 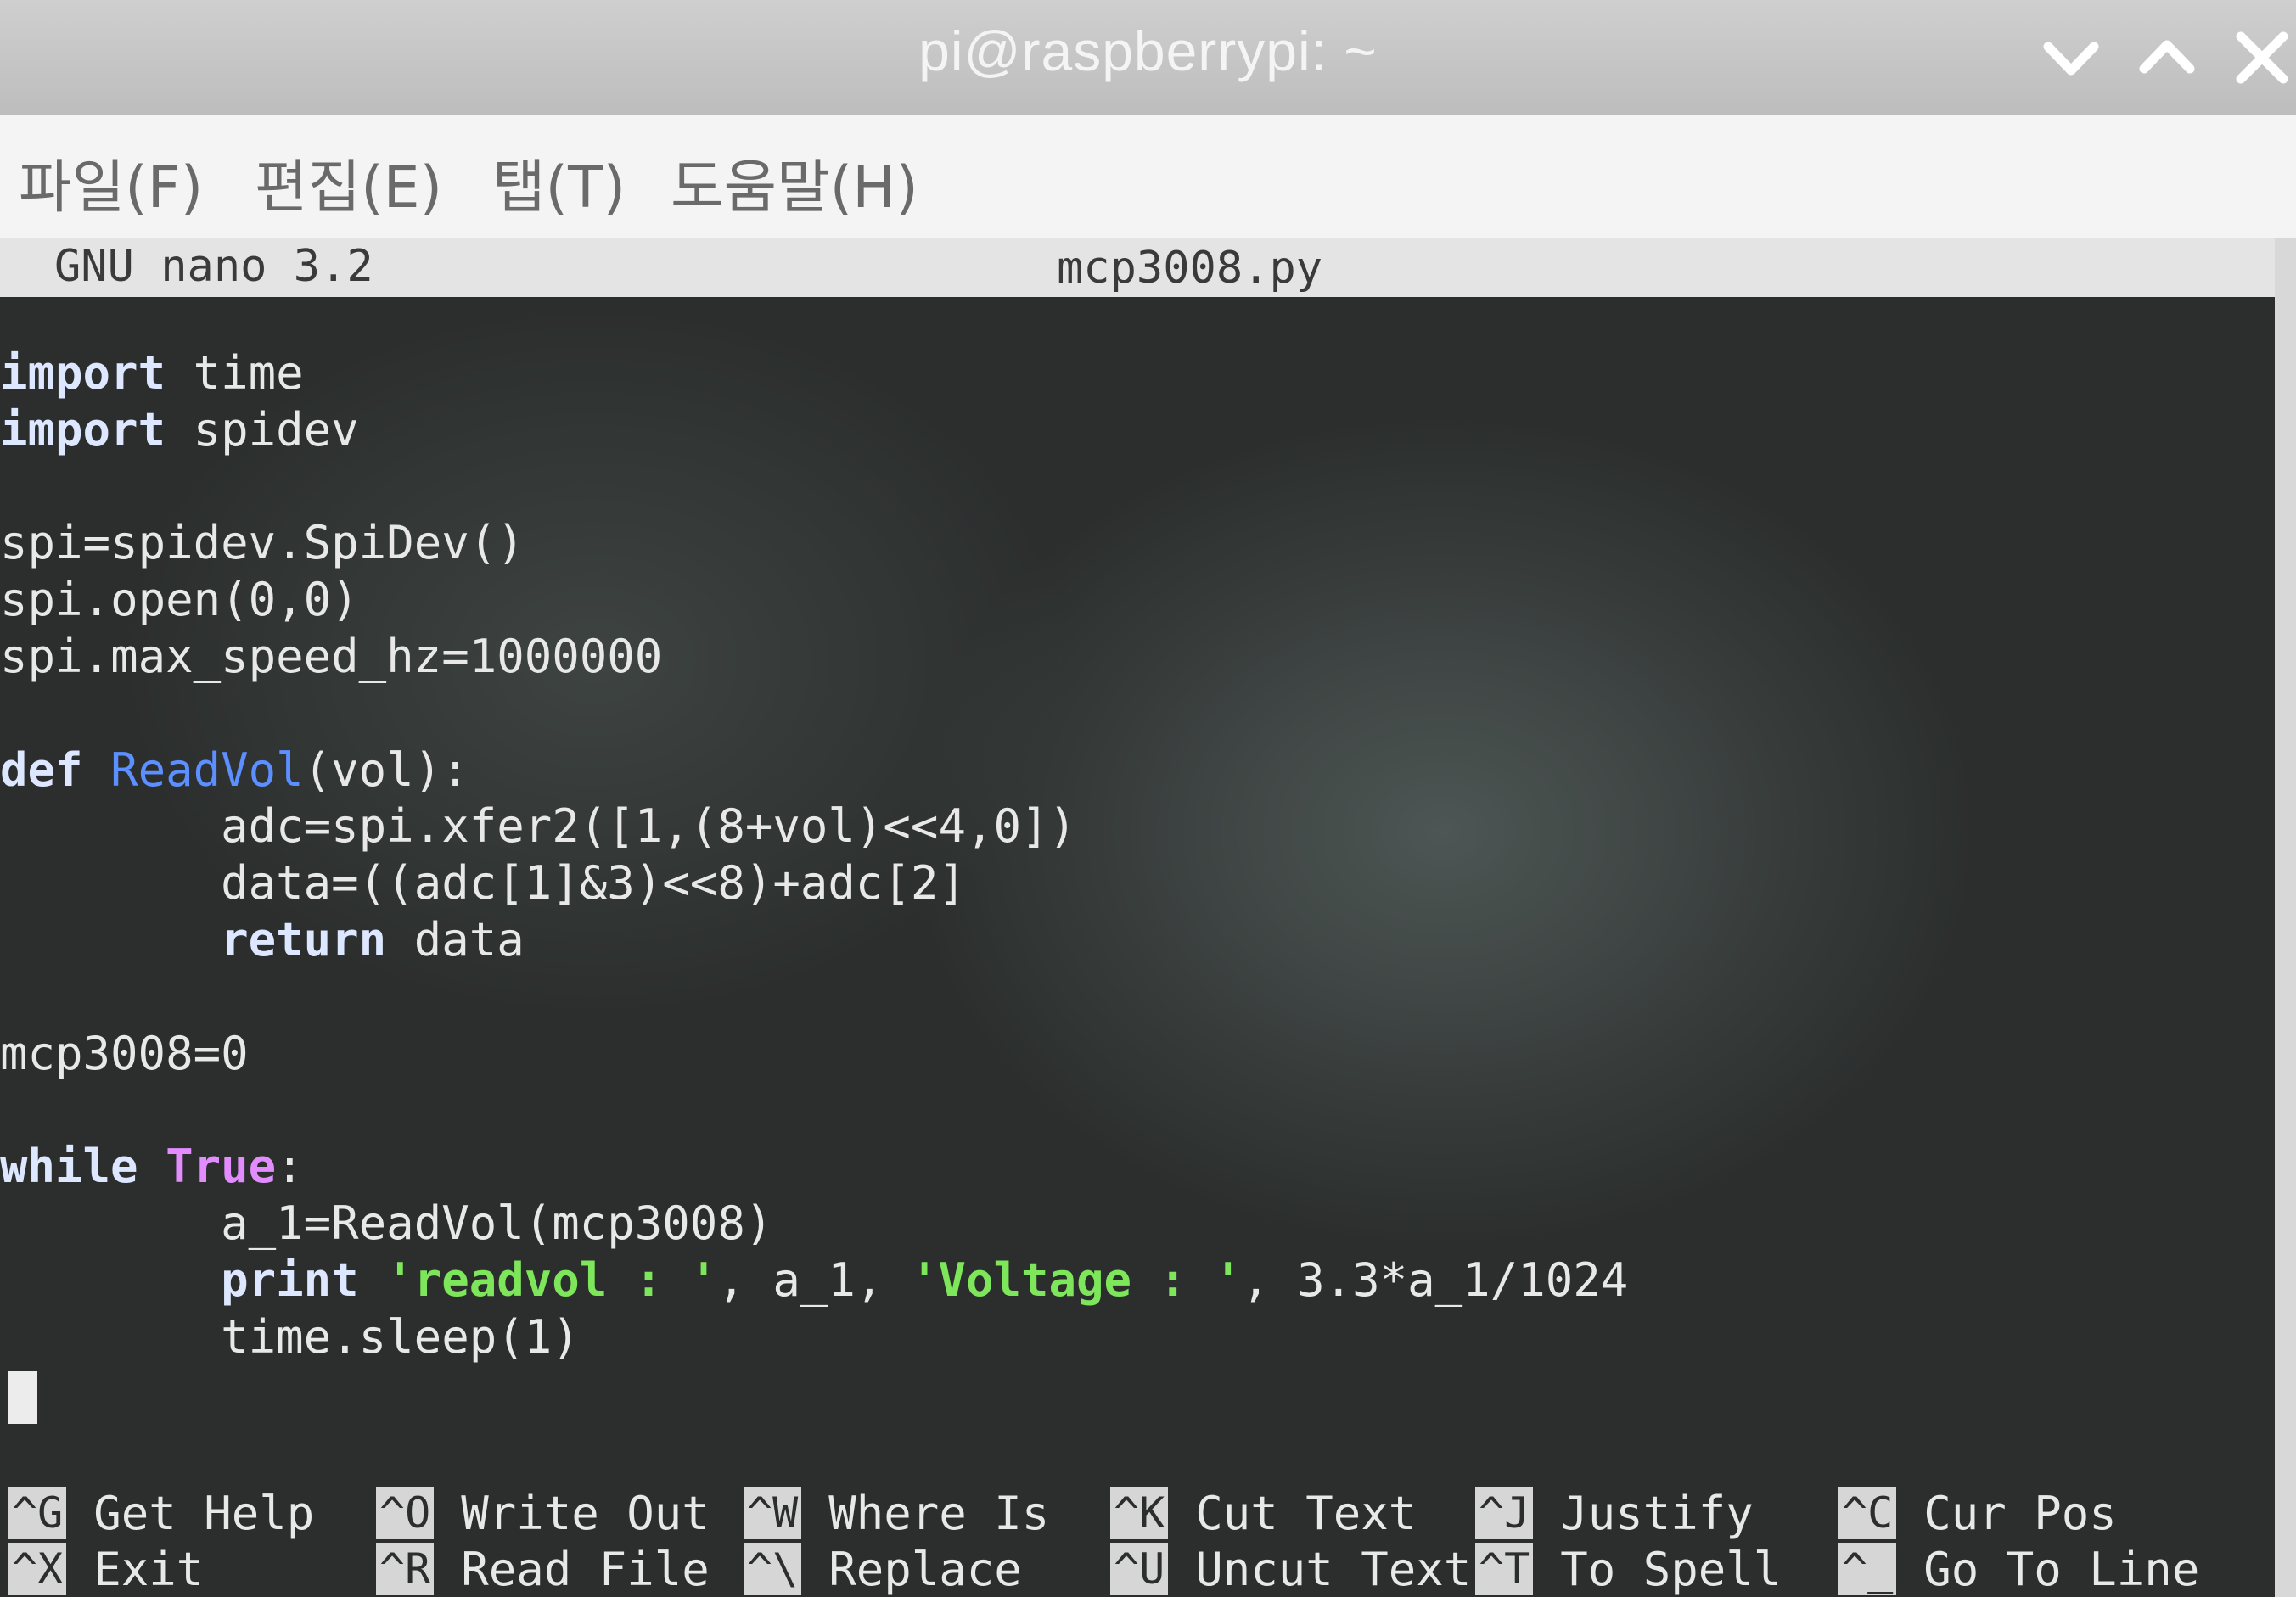 I want to click on shortcut-label: Where Is, so click(x=939, y=1513).